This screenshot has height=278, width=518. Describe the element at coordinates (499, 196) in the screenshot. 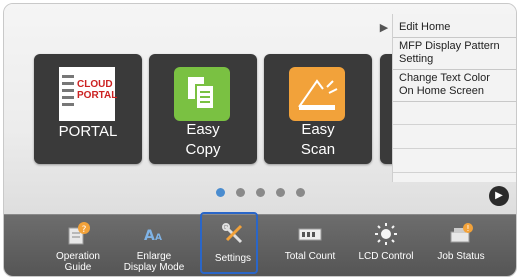

I see `next-page-button: ▶` at that location.